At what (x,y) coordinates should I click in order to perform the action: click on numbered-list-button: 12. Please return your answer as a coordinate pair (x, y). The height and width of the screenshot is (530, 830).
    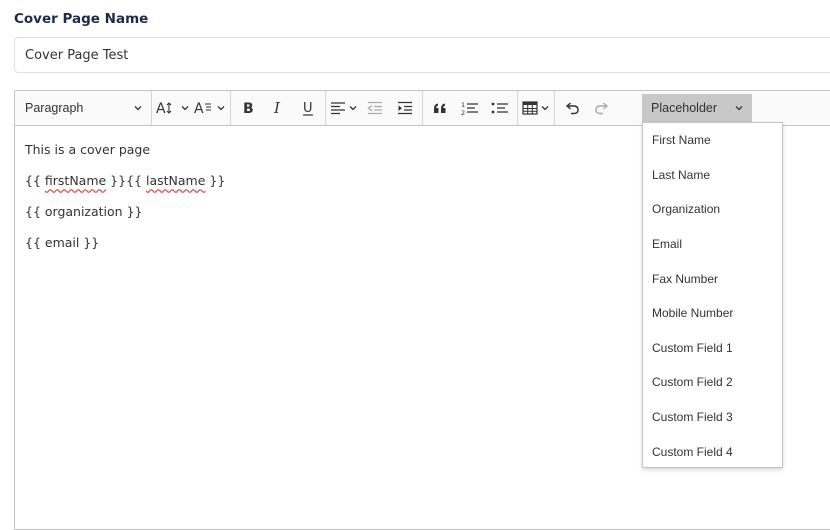
    Looking at the image, I should click on (470, 108).